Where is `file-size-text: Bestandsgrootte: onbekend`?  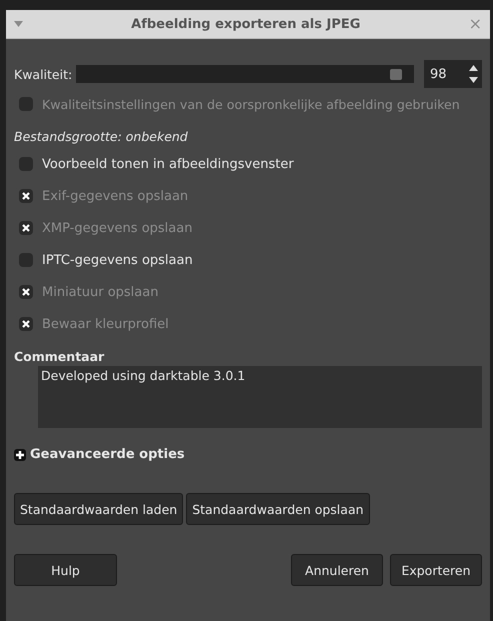
file-size-text: Bestandsgrootte: onbekend is located at coordinates (101, 136).